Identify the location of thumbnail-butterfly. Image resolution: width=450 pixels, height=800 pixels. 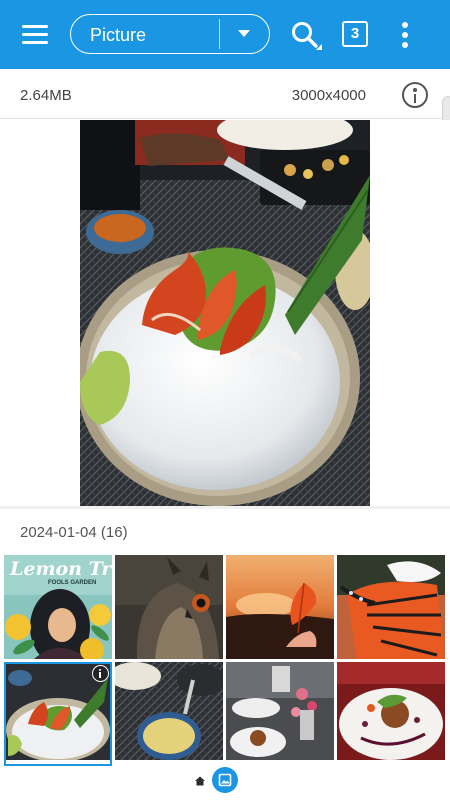
(391, 607).